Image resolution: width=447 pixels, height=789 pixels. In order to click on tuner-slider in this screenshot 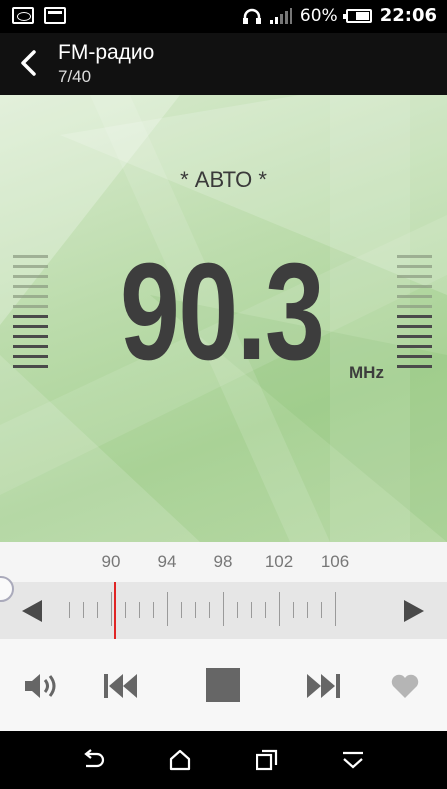, I will do `click(223, 607)`.